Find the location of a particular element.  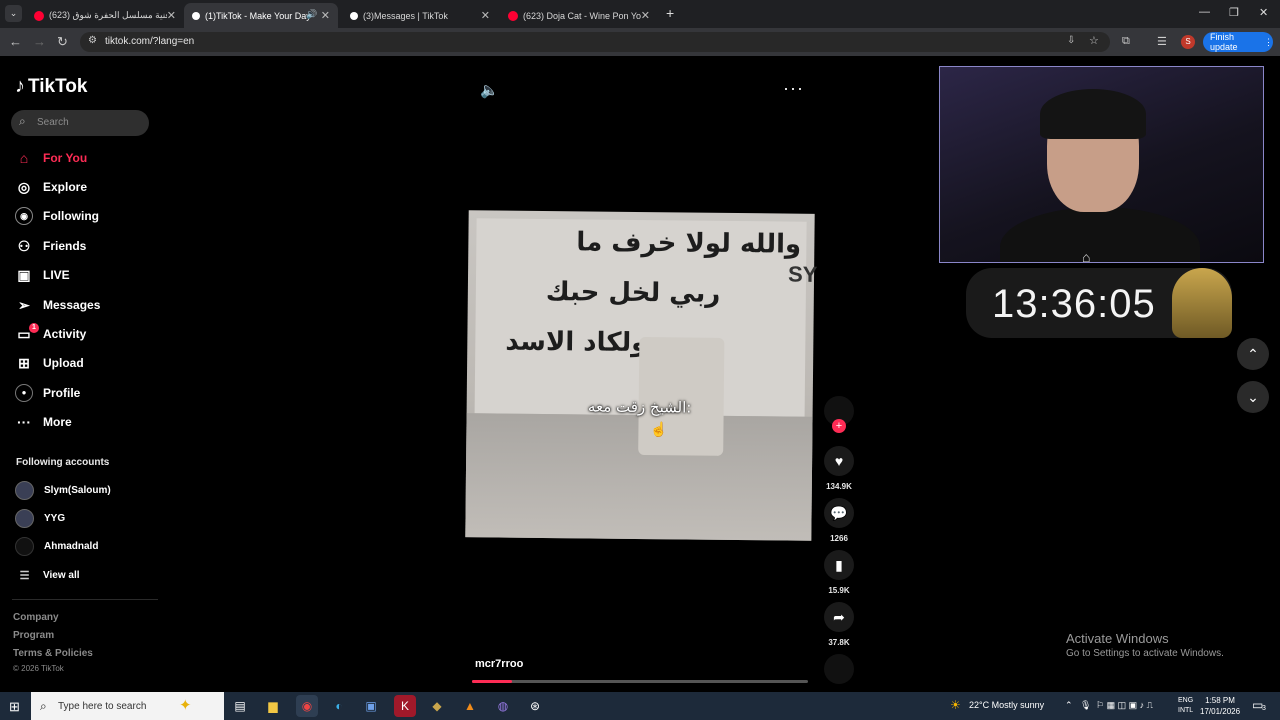

bookmark-star-icon: ☆ is located at coordinates (1094, 40).